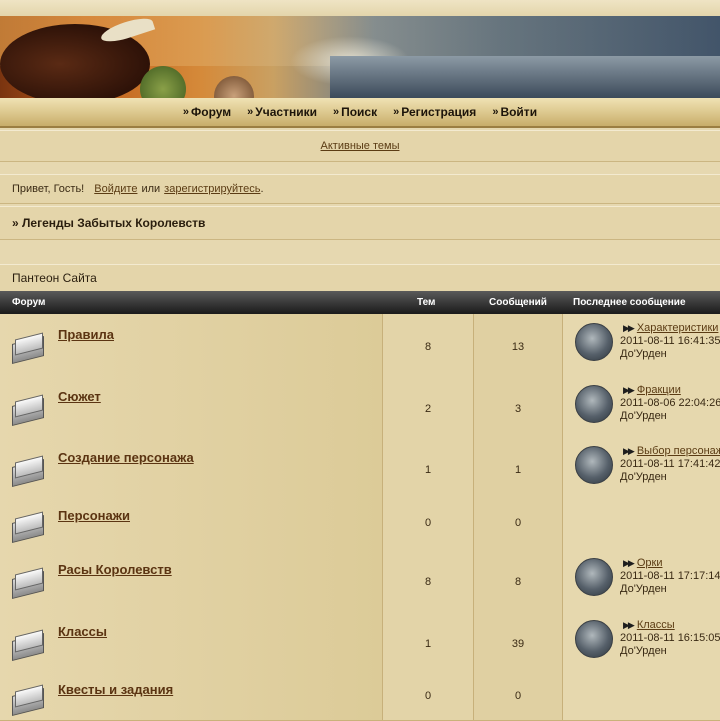 This screenshot has height=721, width=720. I want to click on active-topics-link: Активные темы, so click(360, 146).